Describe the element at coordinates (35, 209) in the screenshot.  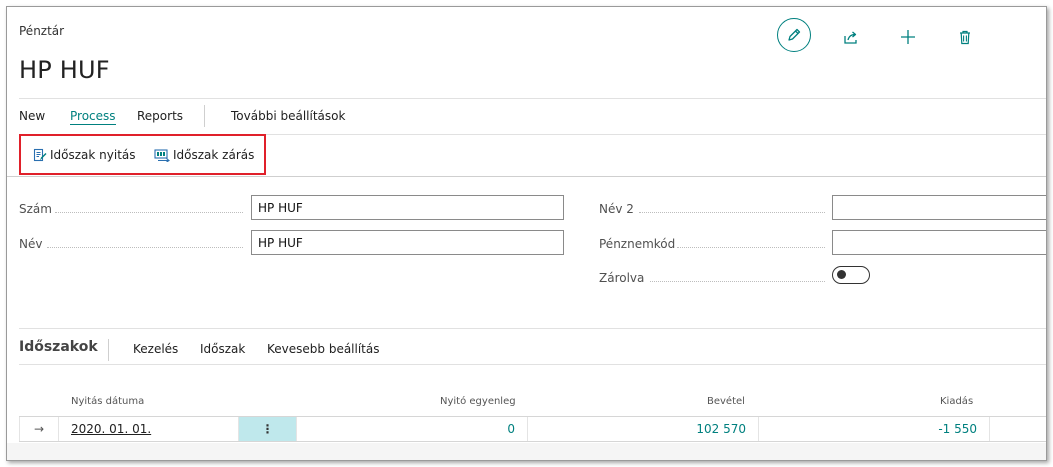
I see `szam-label: Szám` at that location.